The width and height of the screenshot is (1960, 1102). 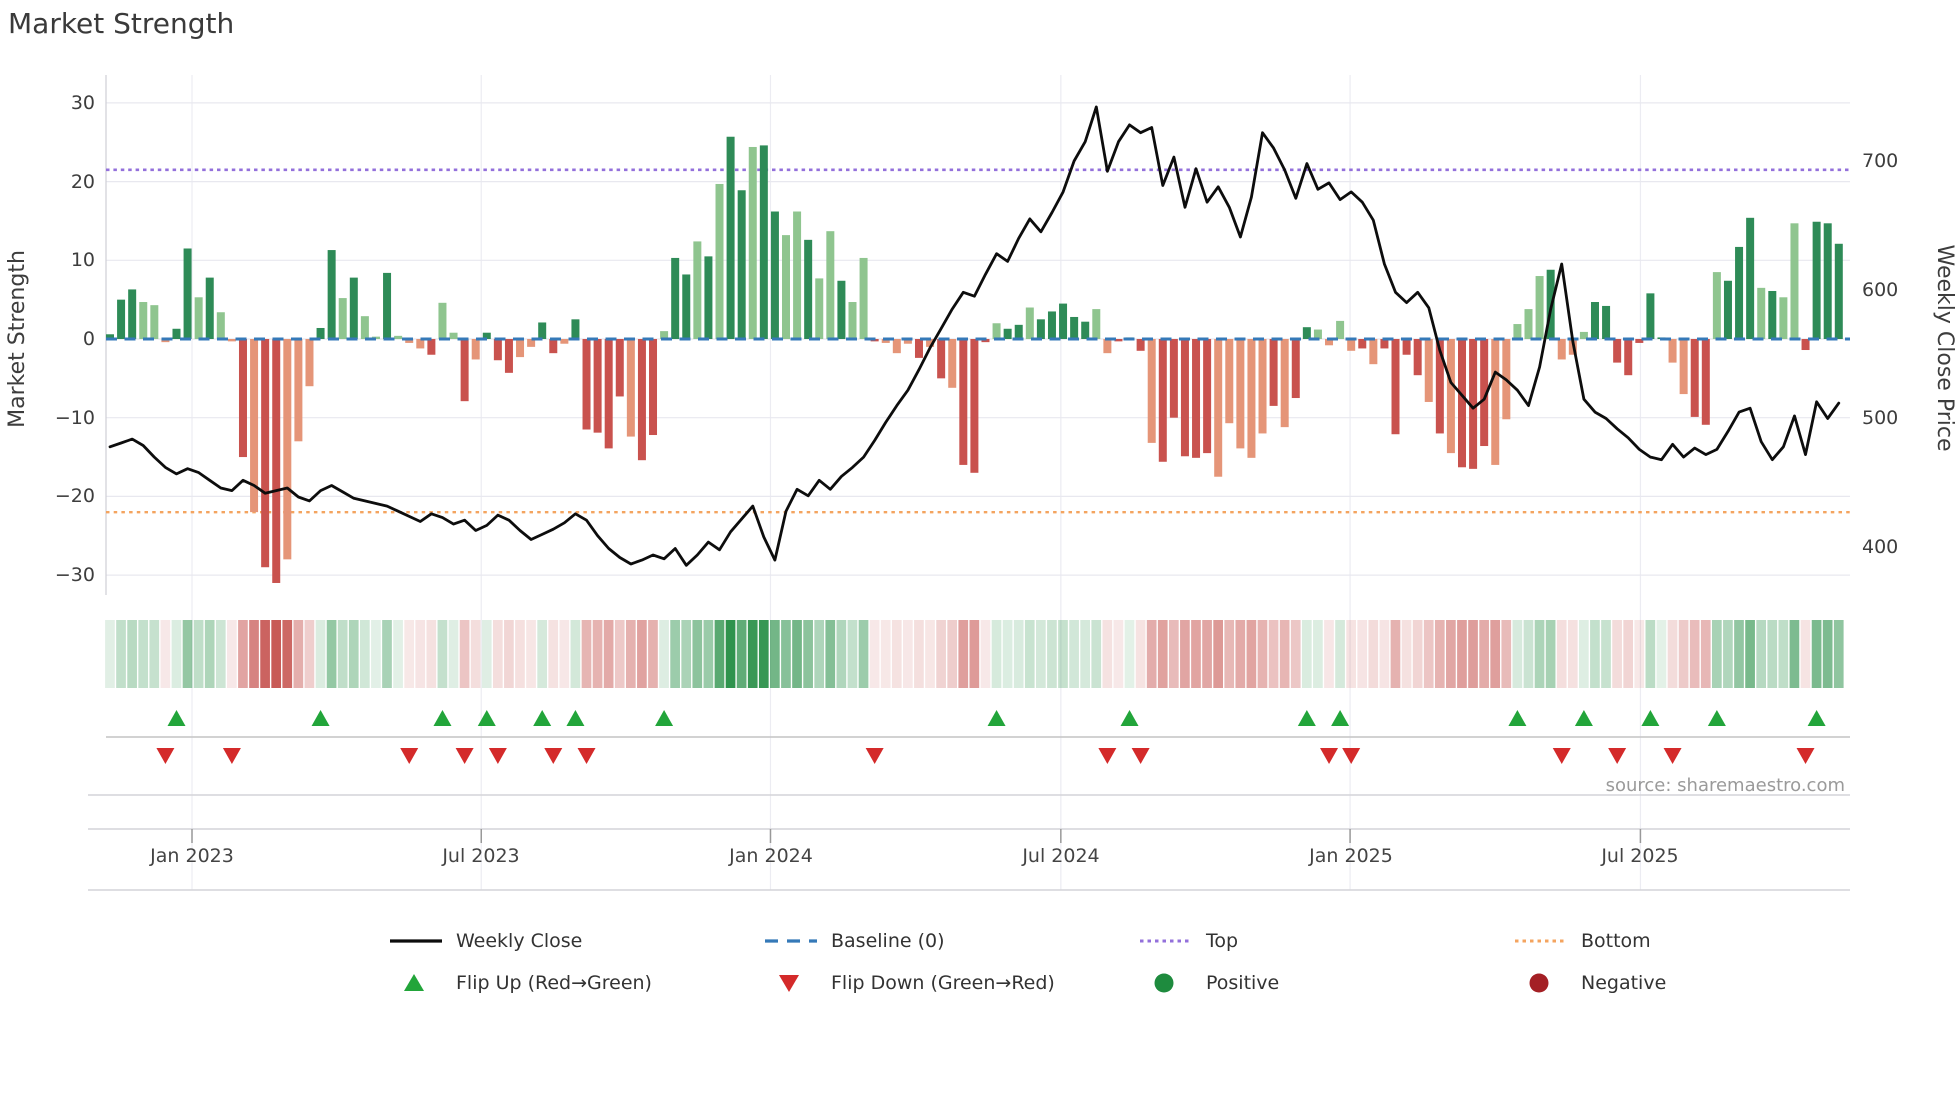 What do you see at coordinates (519, 941) in the screenshot?
I see `legend-weekly-close: Weekly Close` at bounding box center [519, 941].